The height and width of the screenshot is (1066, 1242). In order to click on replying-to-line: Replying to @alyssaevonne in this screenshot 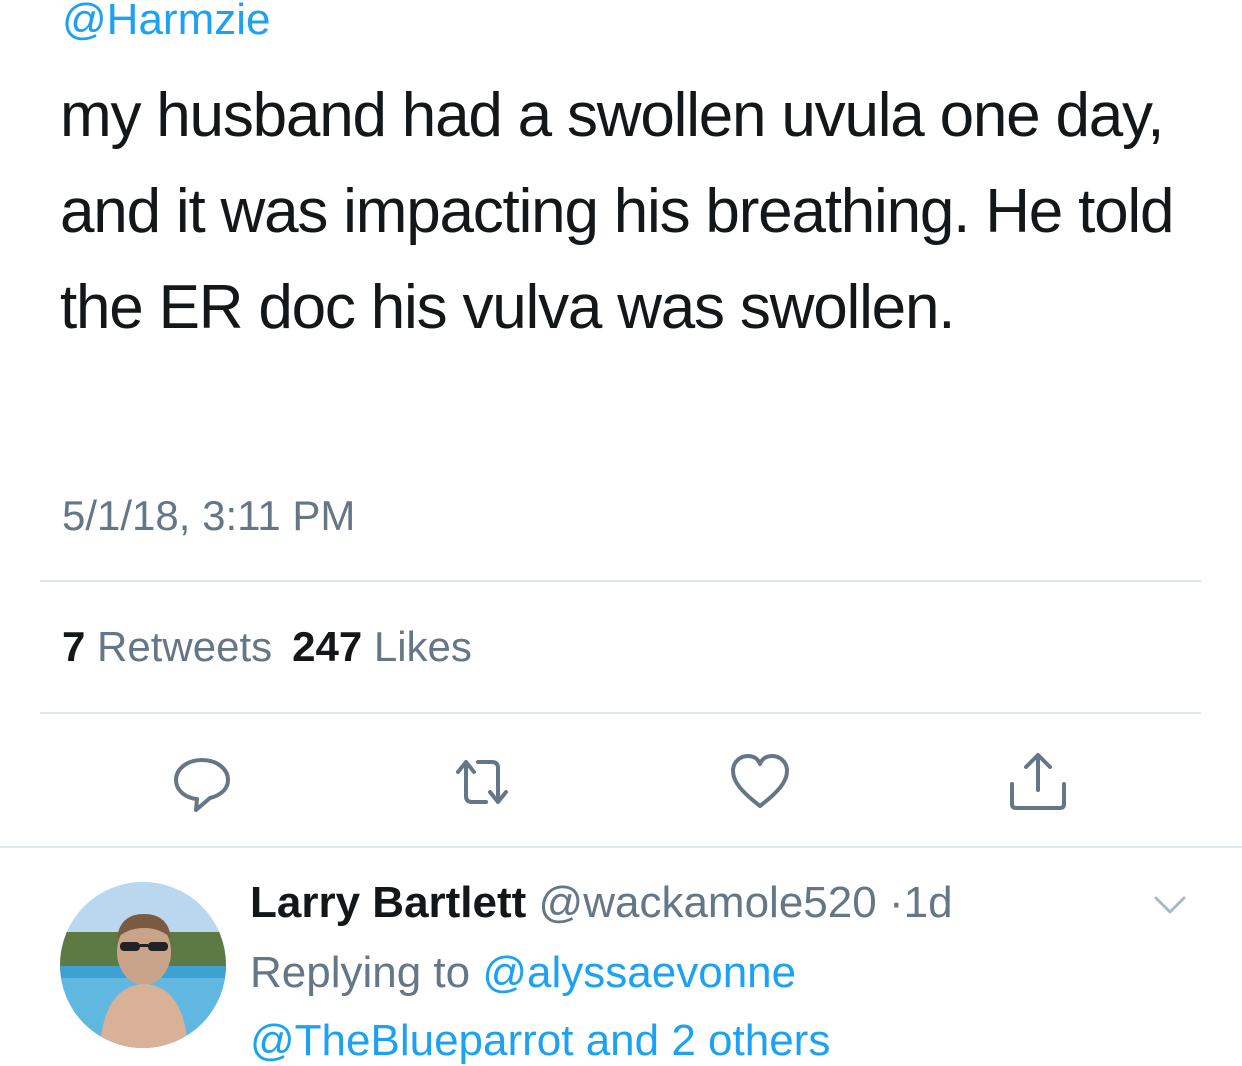, I will do `click(523, 973)`.